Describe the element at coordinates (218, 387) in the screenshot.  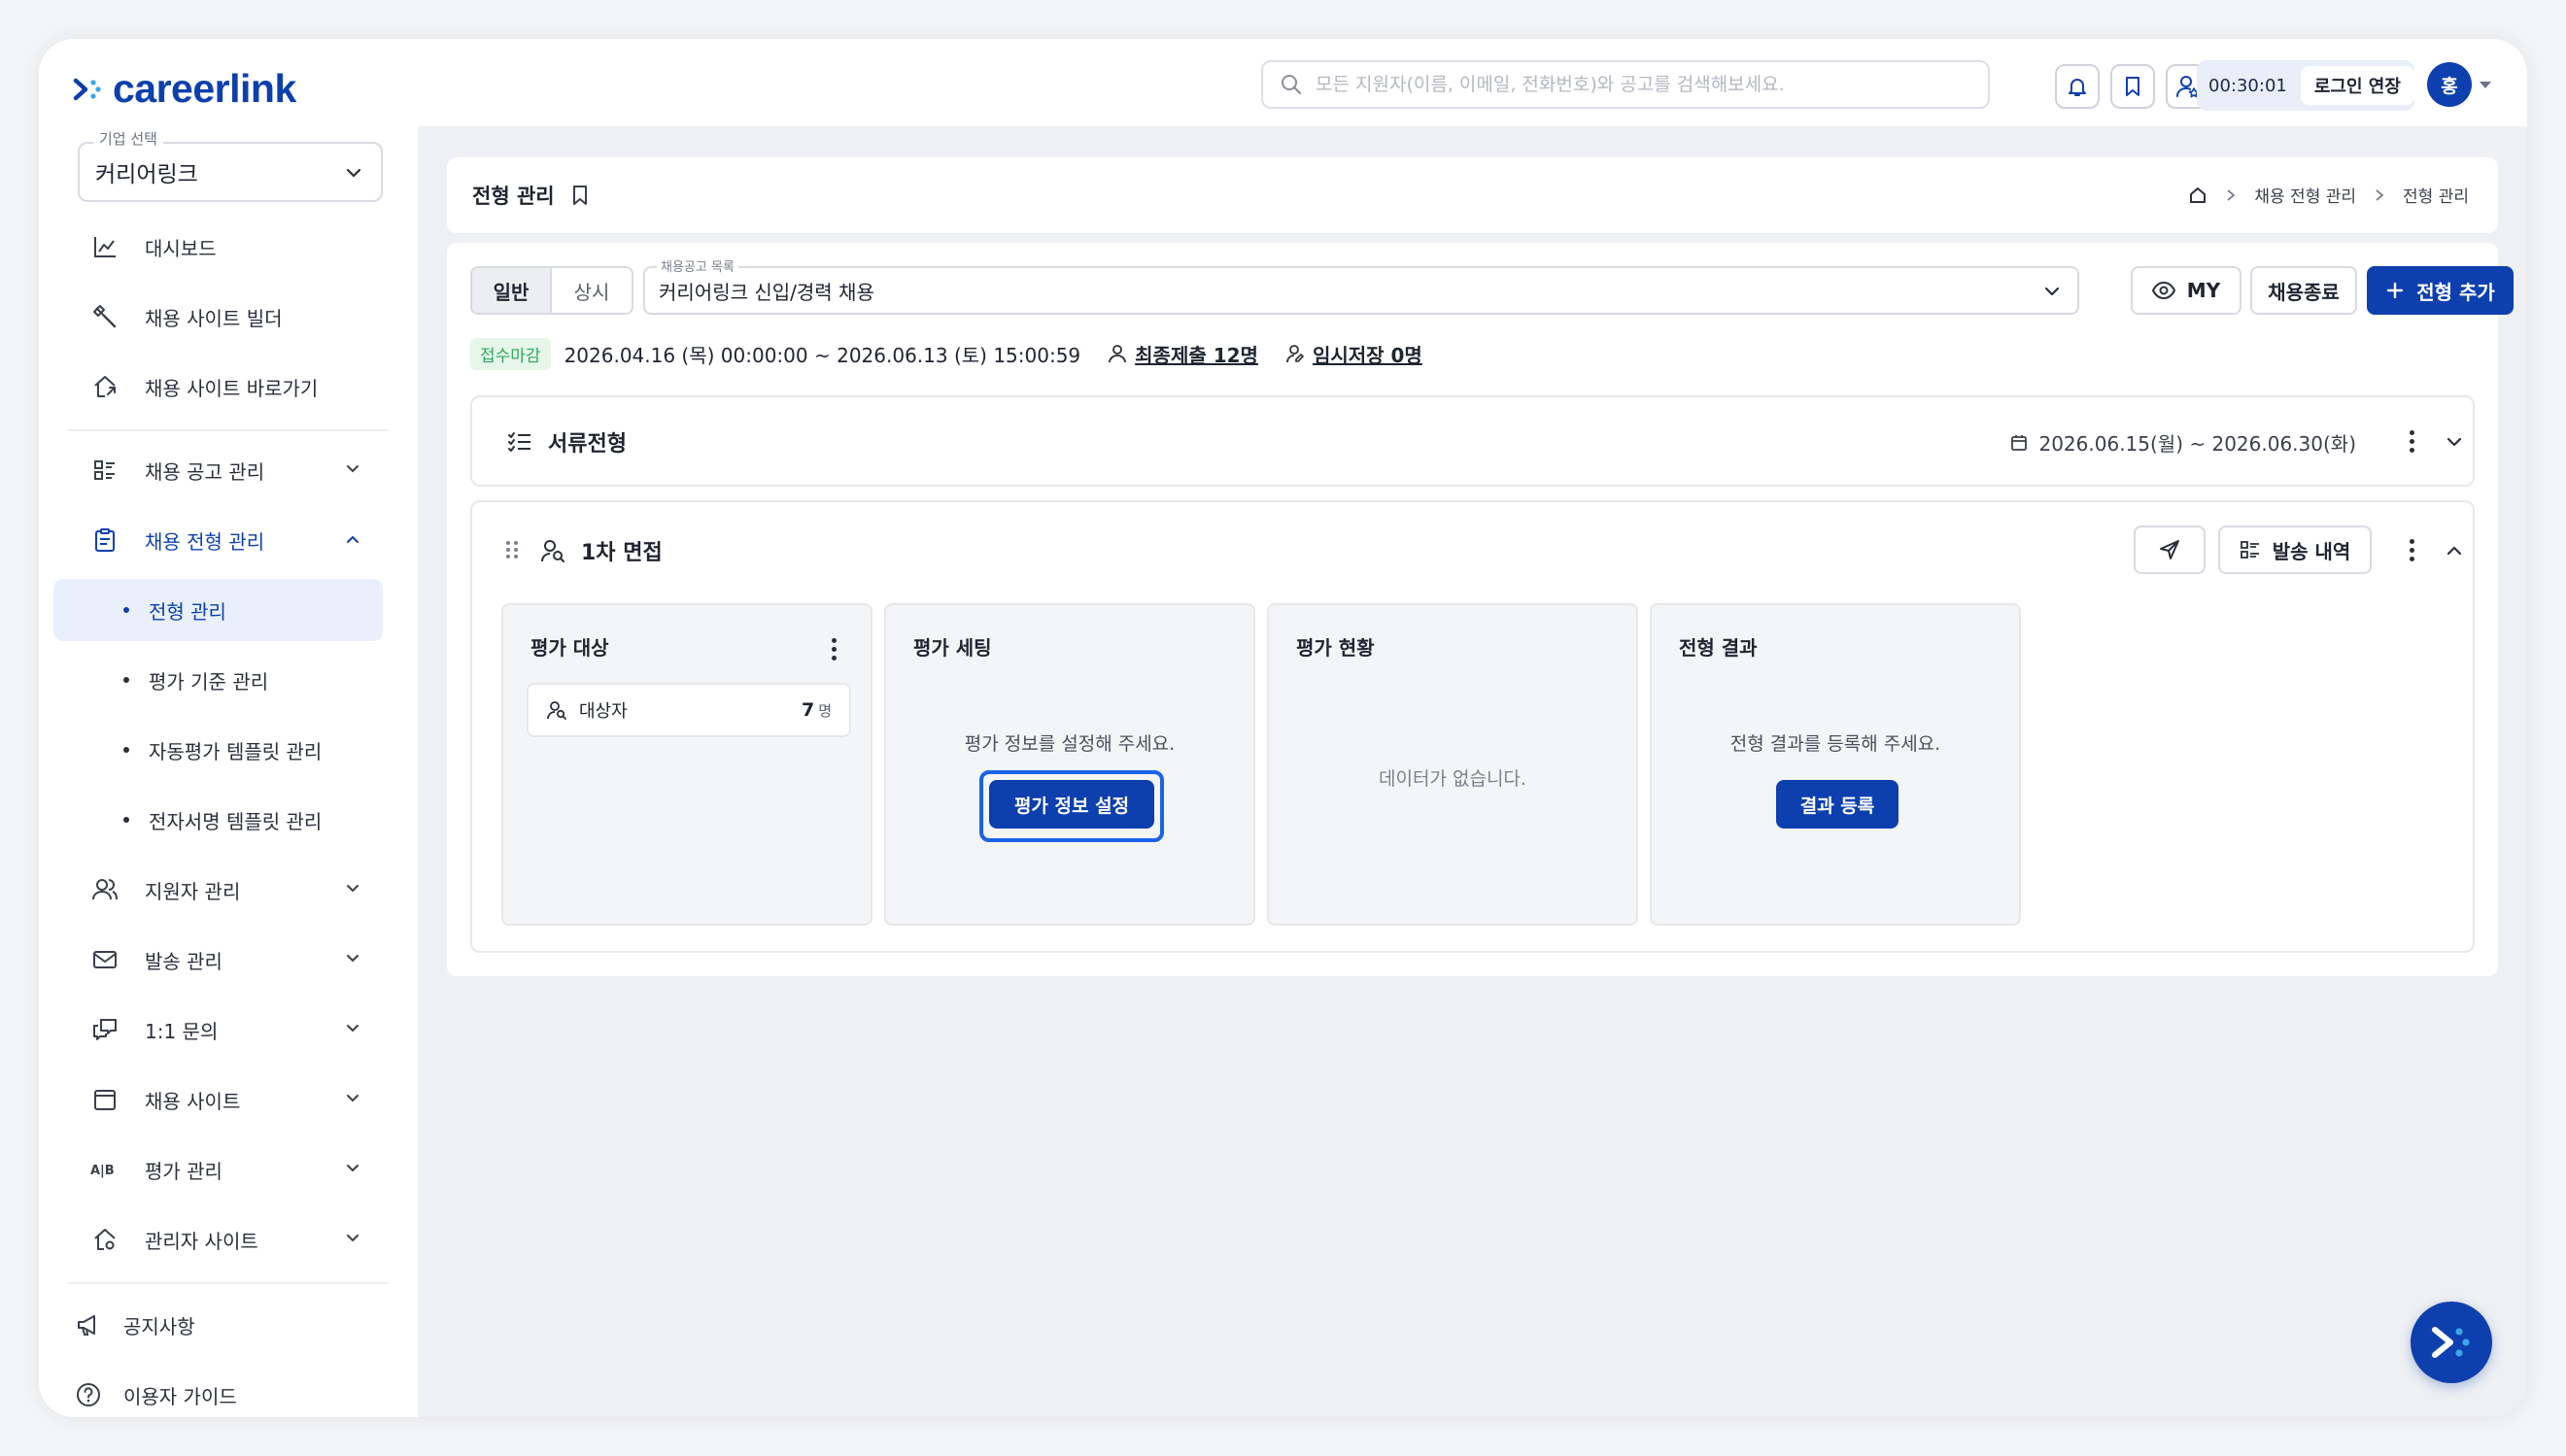
I see `sidebar-item-site-shortcut: 채용 사이트 바로가기` at that location.